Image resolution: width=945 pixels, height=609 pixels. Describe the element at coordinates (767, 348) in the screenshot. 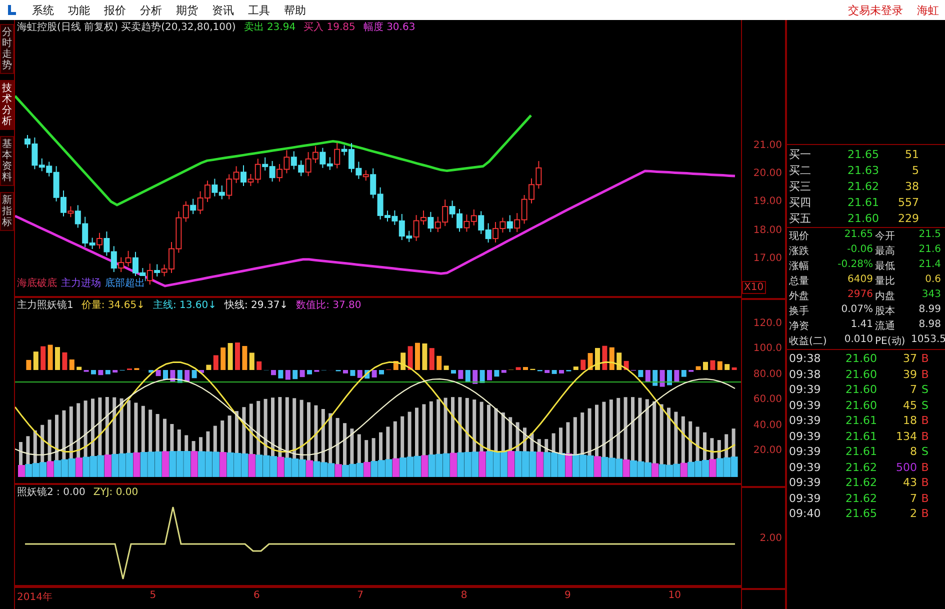

I see `axis-label: 100.0` at that location.